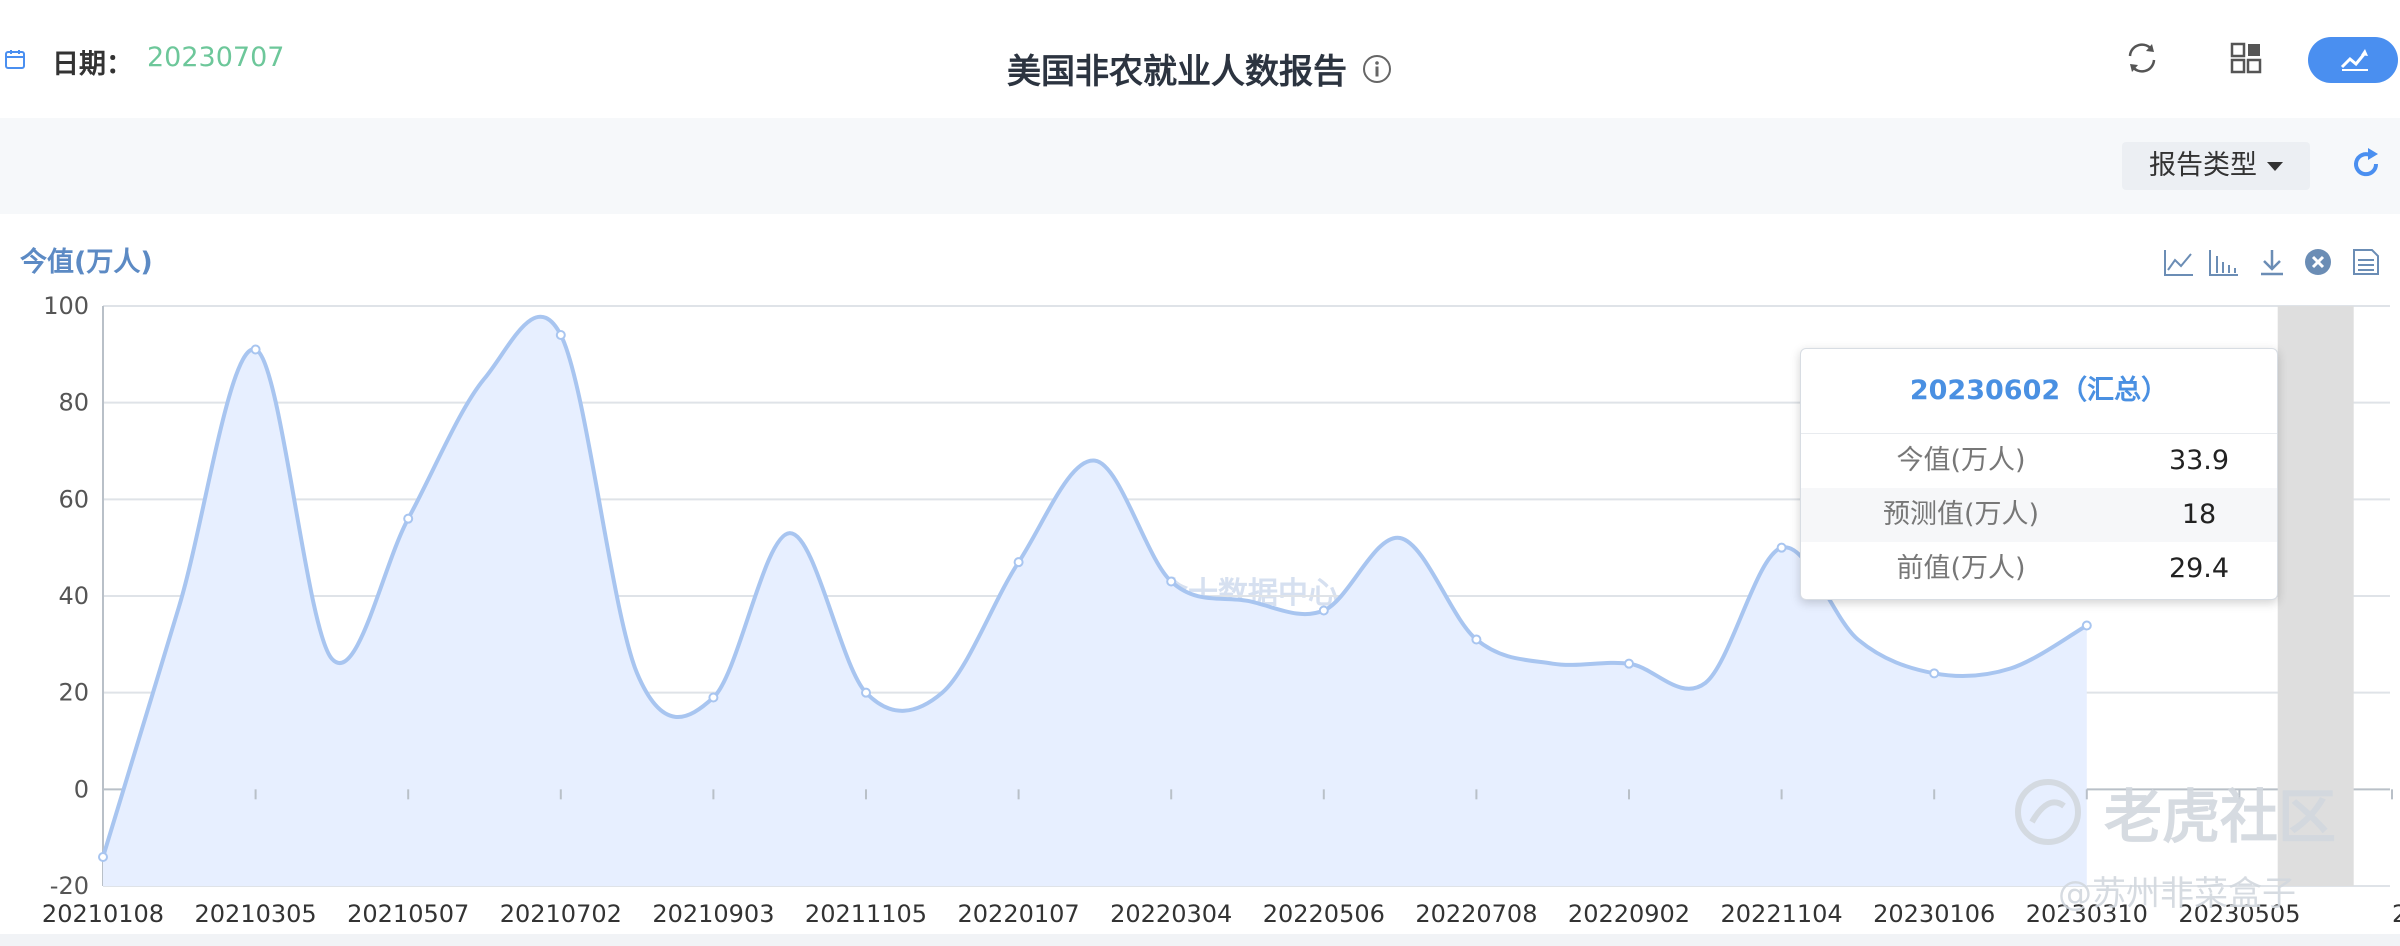 The image size is (2400, 946). Describe the element at coordinates (69, 886) in the screenshot. I see `y-tick-label: -20` at that location.